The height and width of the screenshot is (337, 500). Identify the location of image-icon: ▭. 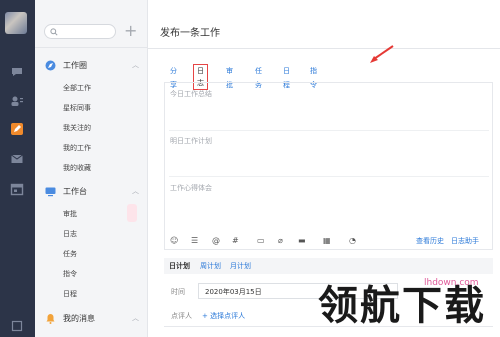
(261, 241).